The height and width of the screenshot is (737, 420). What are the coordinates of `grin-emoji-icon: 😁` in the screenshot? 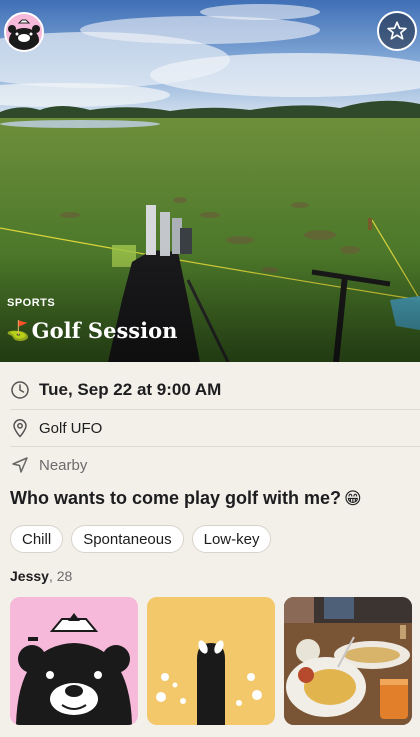 It's located at (353, 498).